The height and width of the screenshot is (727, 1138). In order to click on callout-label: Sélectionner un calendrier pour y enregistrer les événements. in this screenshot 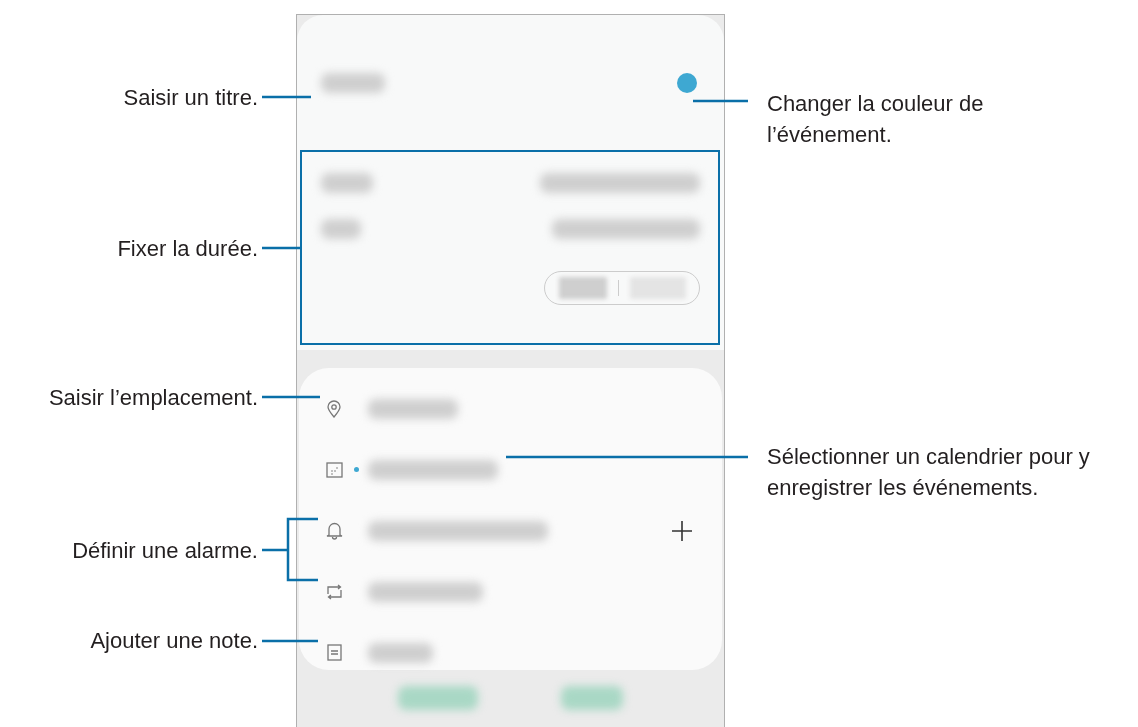, I will do `click(929, 472)`.